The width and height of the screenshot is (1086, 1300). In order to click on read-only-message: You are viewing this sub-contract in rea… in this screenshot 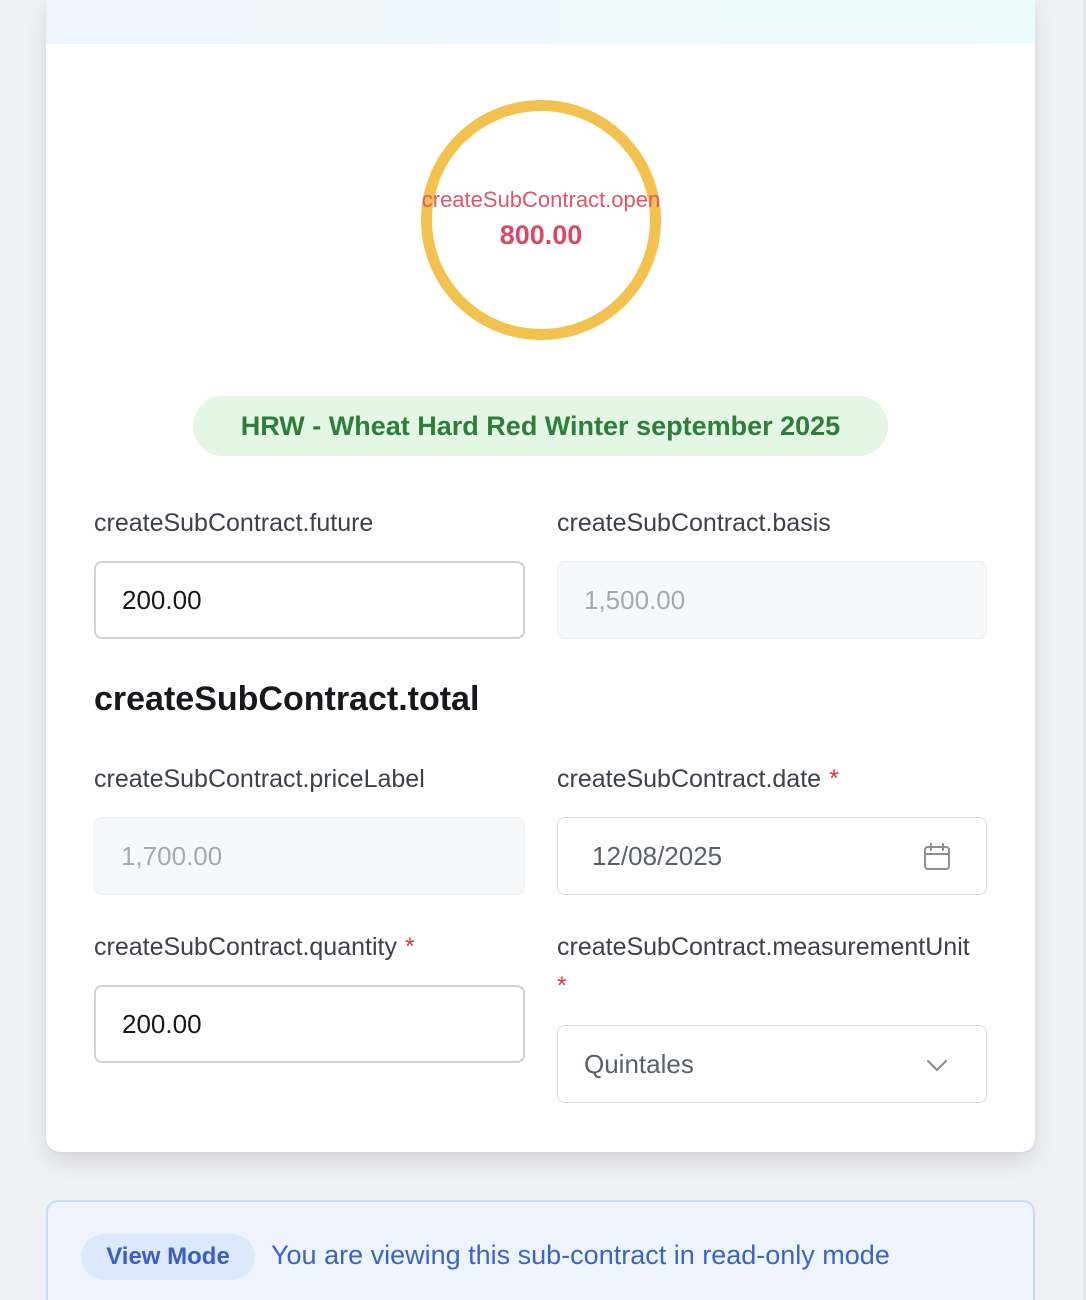, I will do `click(580, 1255)`.